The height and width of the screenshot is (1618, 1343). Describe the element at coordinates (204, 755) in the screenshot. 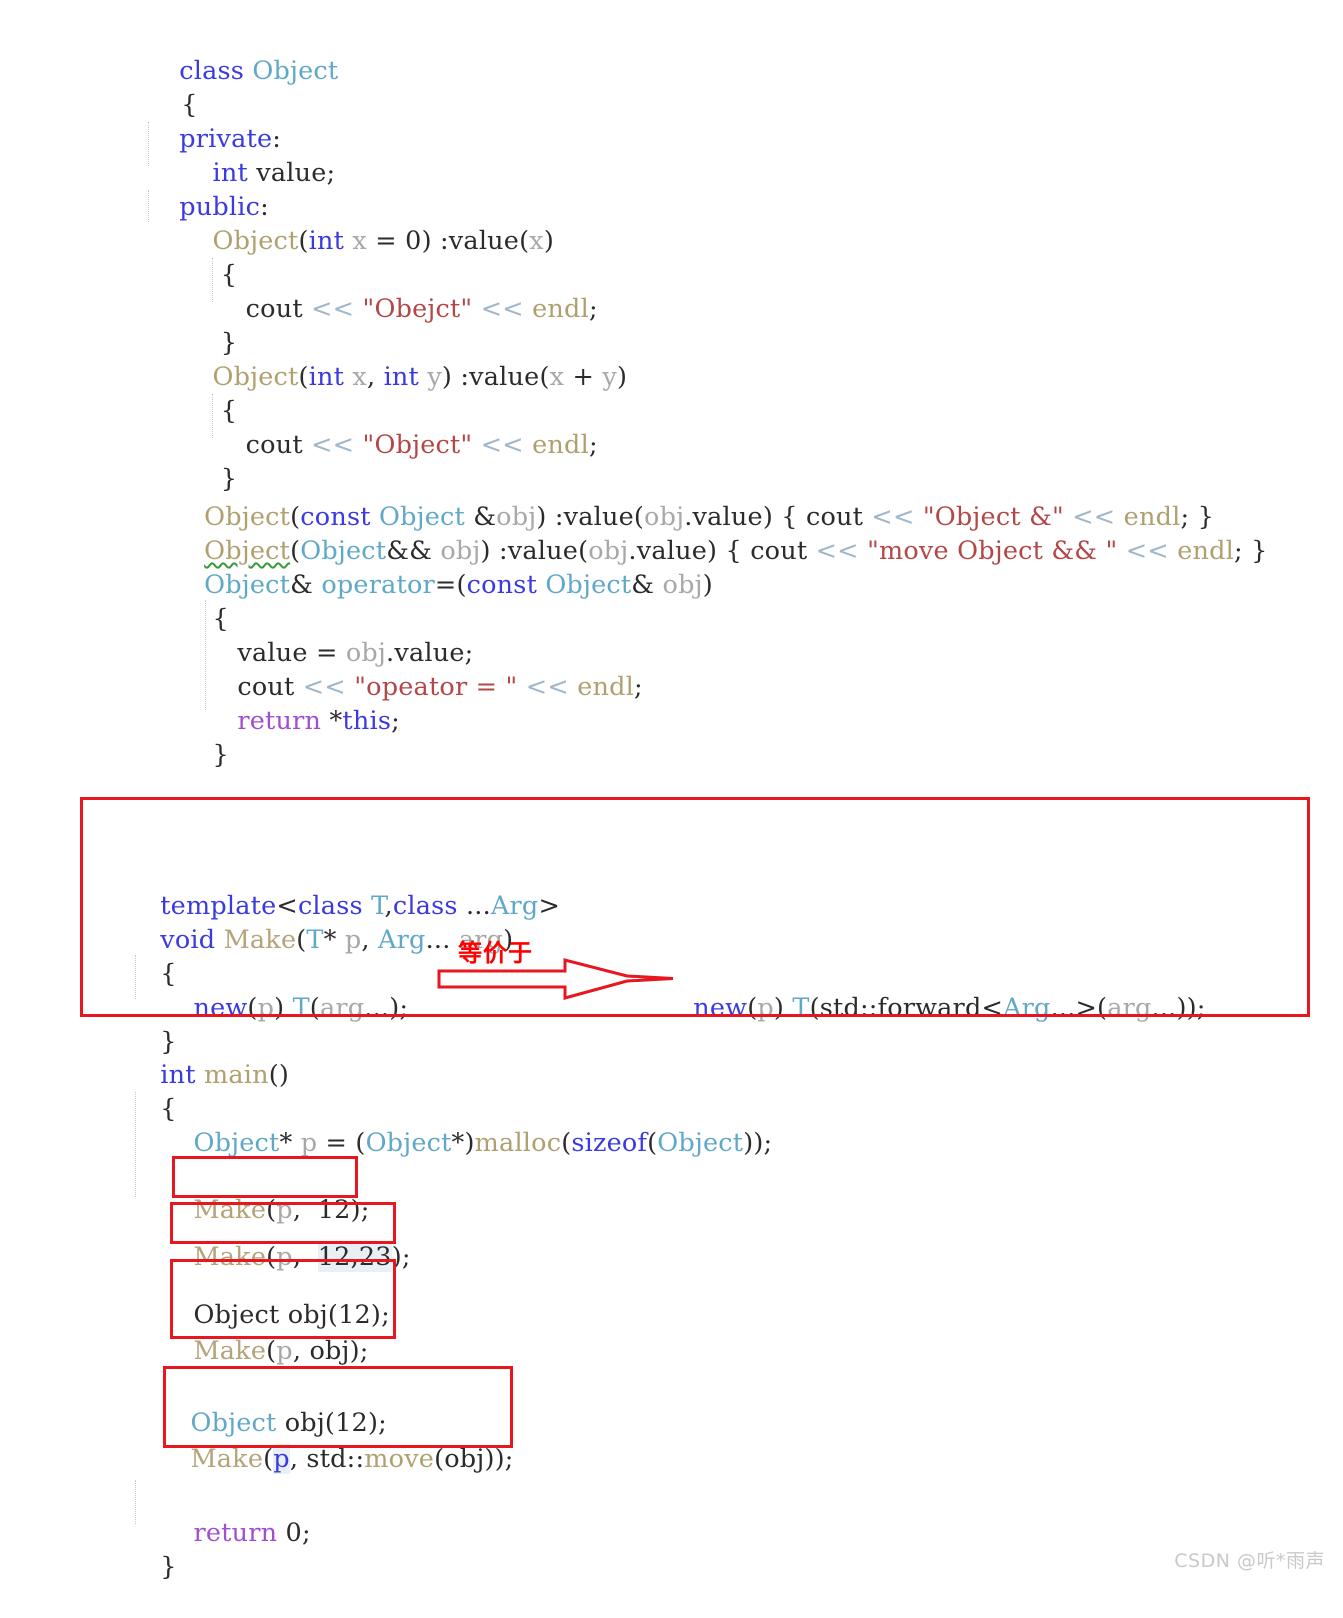

I see `code-line-assign-close: }` at that location.